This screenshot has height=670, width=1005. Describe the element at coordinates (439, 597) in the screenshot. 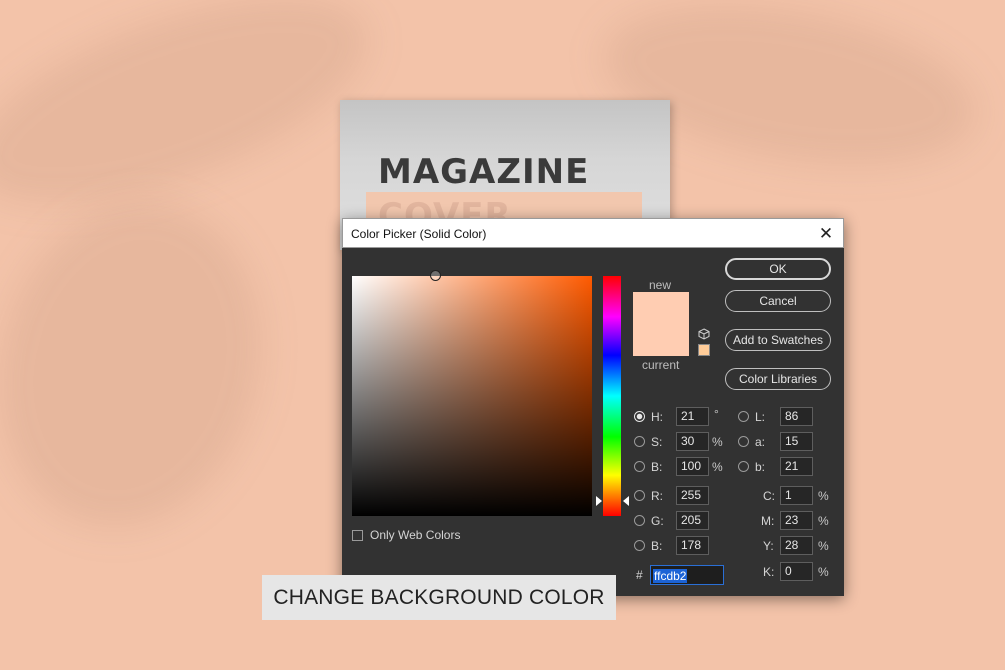

I see `caption-banner: CHANGE BACKGROUND COLOR` at that location.